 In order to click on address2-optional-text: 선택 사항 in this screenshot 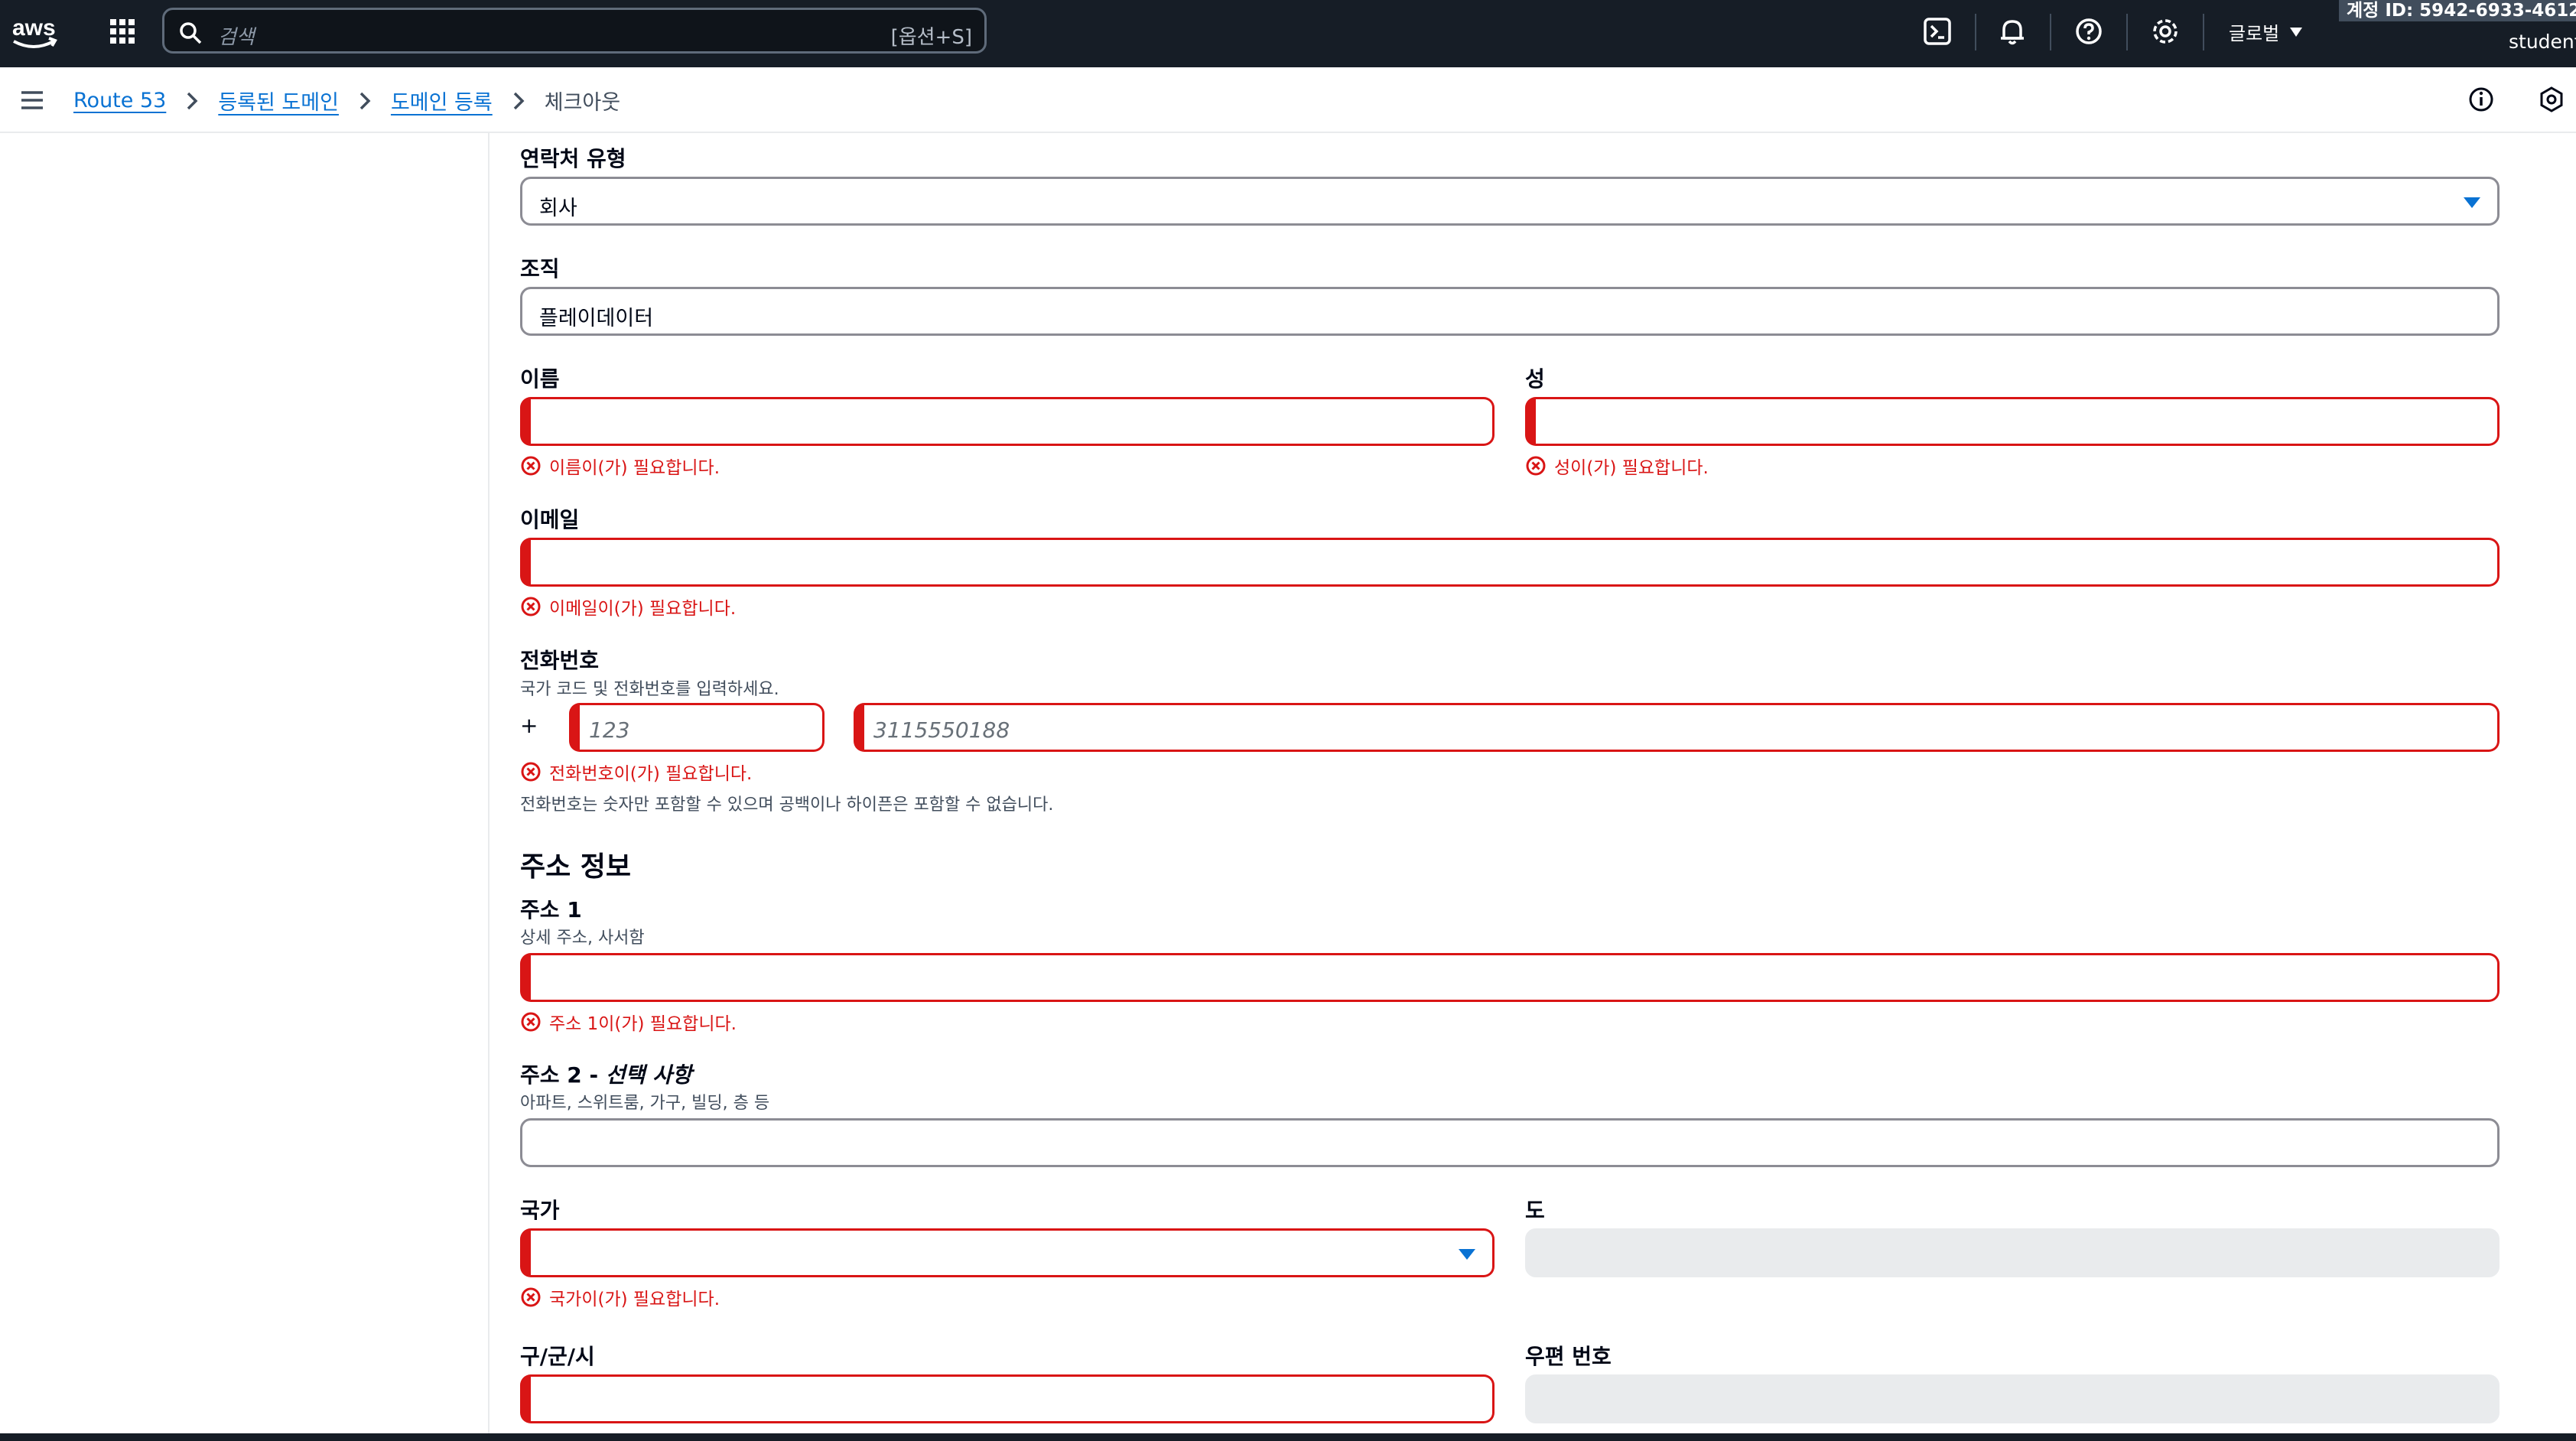, I will do `click(648, 1075)`.